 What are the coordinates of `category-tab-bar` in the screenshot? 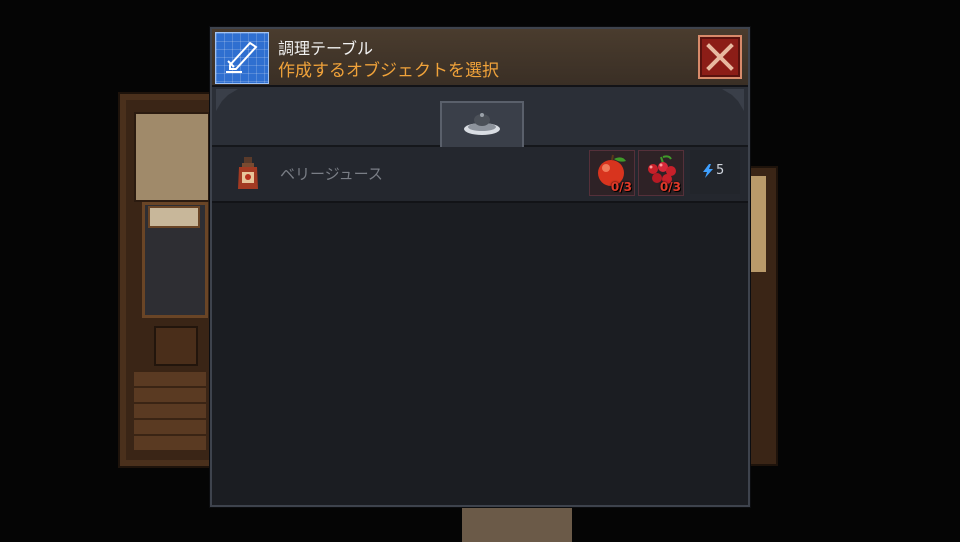 It's located at (480, 117).